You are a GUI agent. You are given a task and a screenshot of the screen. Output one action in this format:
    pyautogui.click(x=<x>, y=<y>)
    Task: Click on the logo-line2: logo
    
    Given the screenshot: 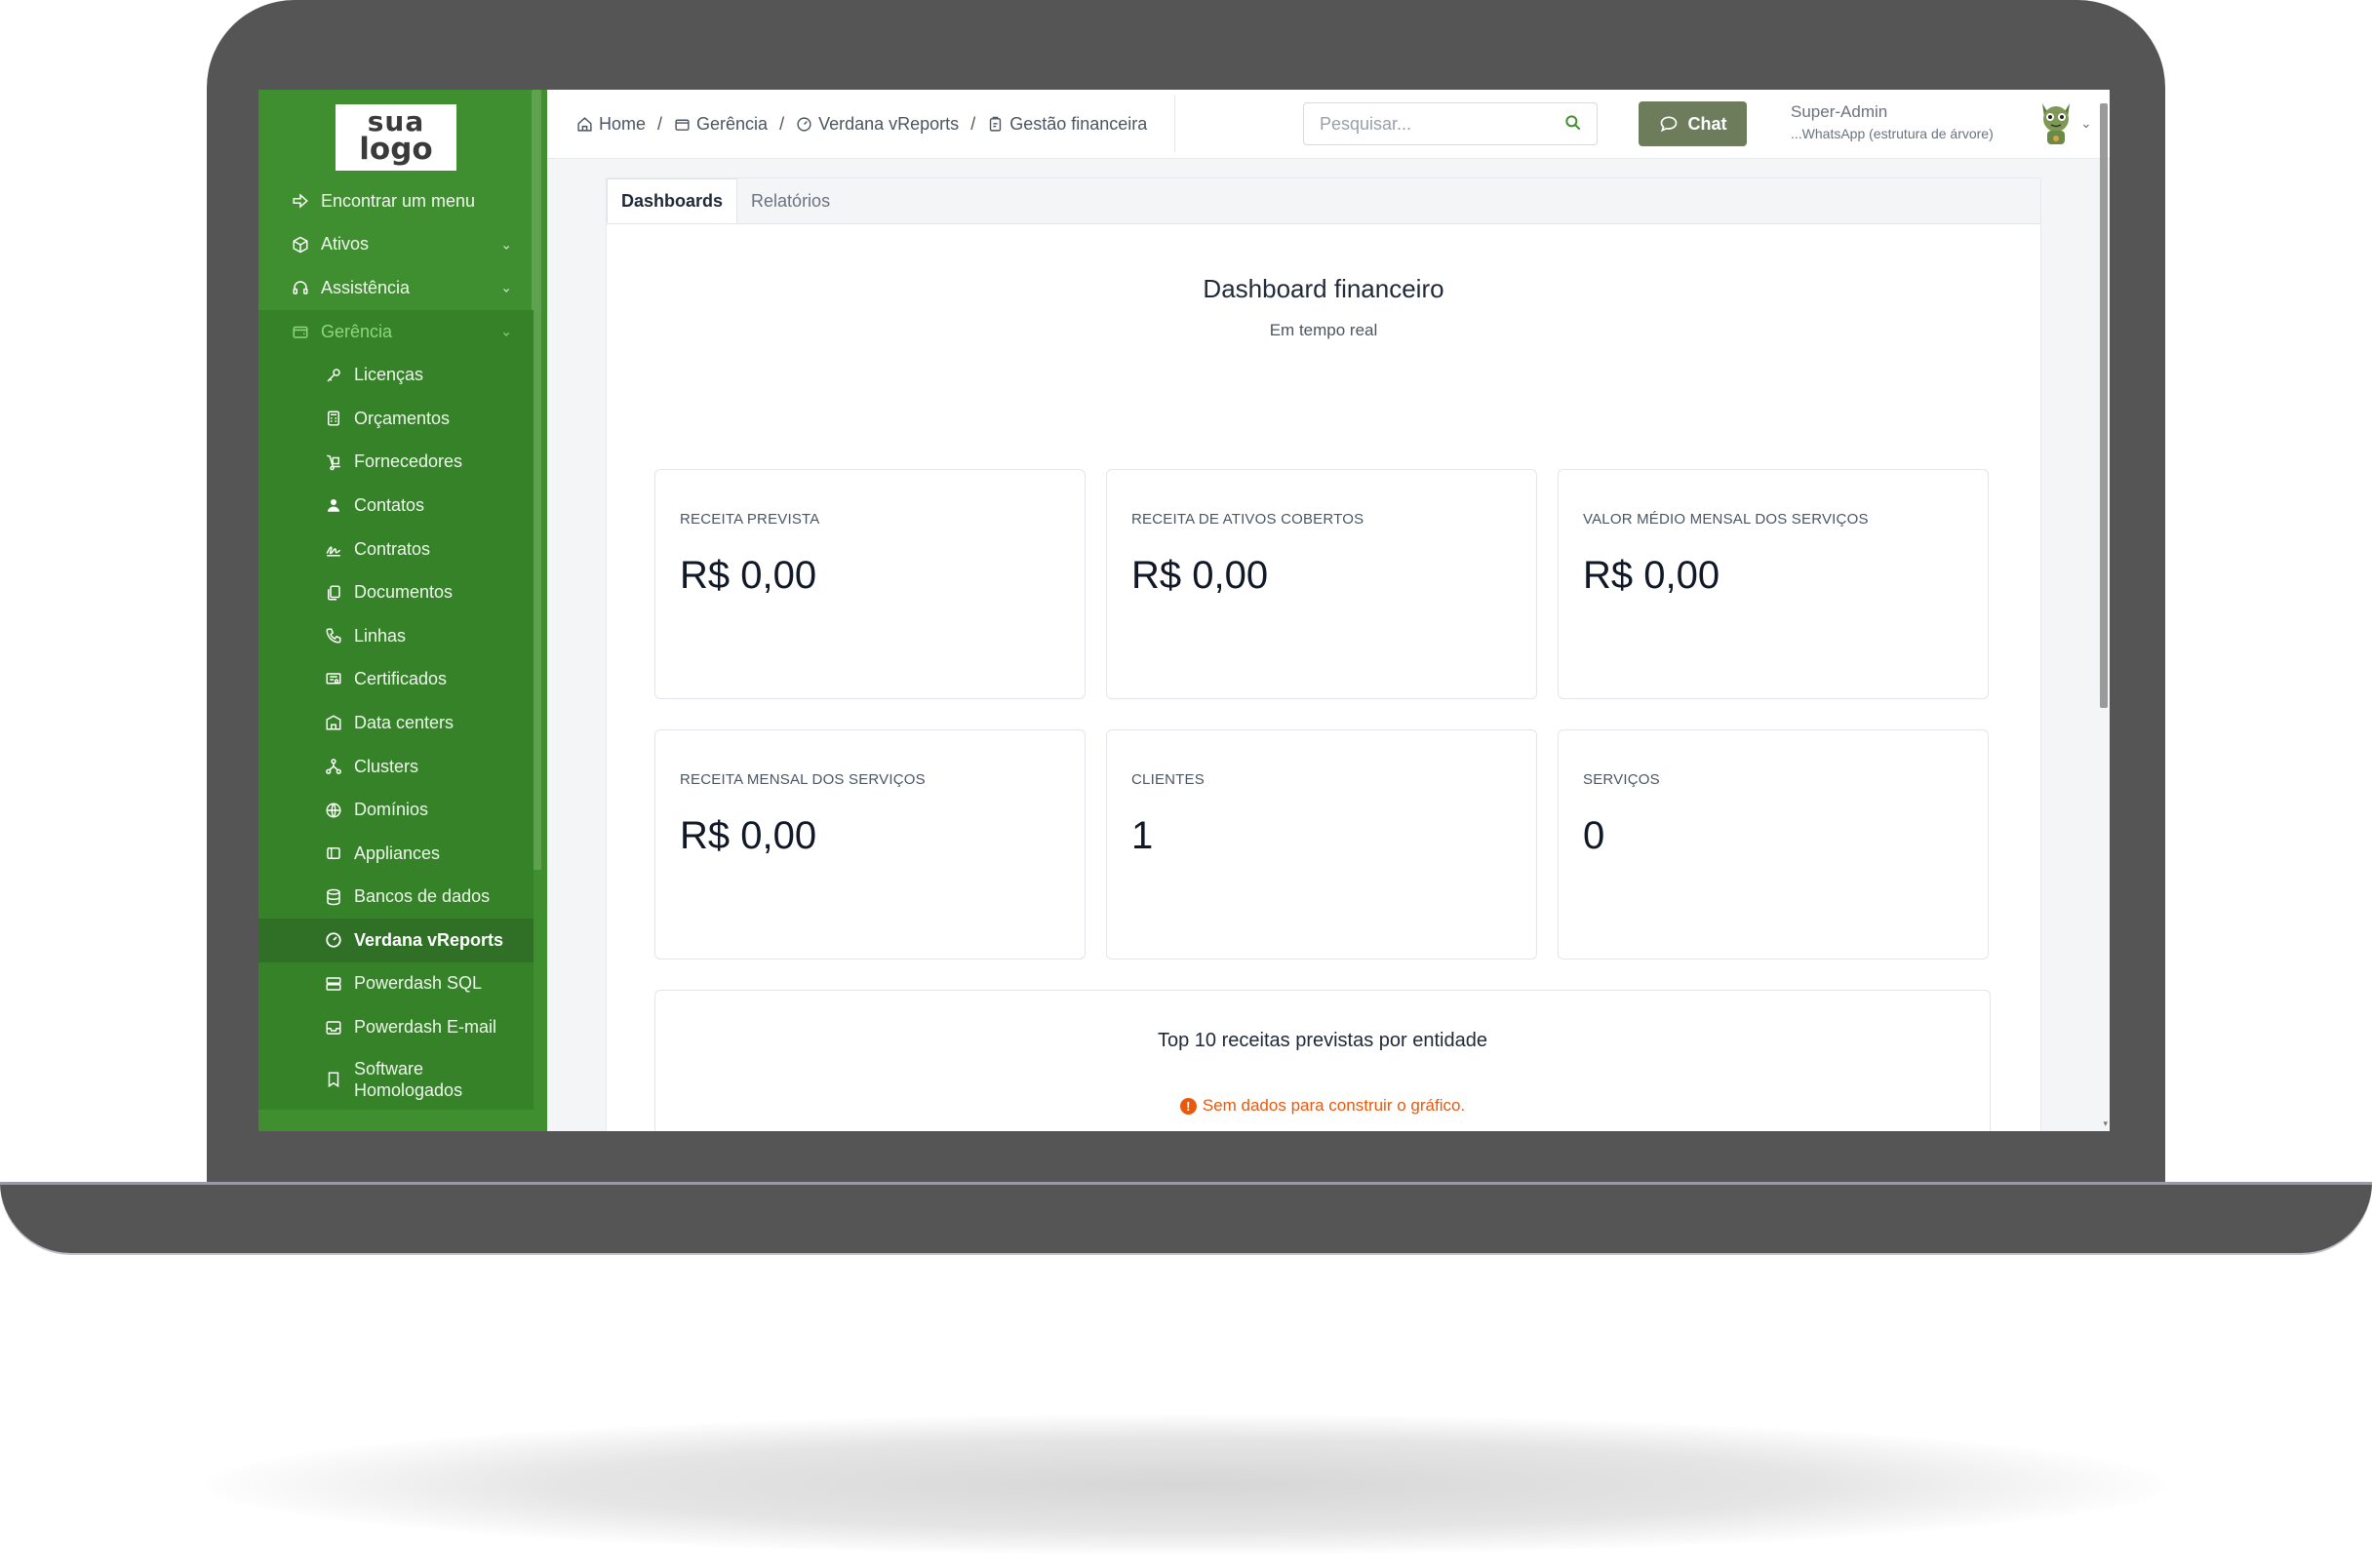 What is the action you would take?
    pyautogui.click(x=396, y=149)
    